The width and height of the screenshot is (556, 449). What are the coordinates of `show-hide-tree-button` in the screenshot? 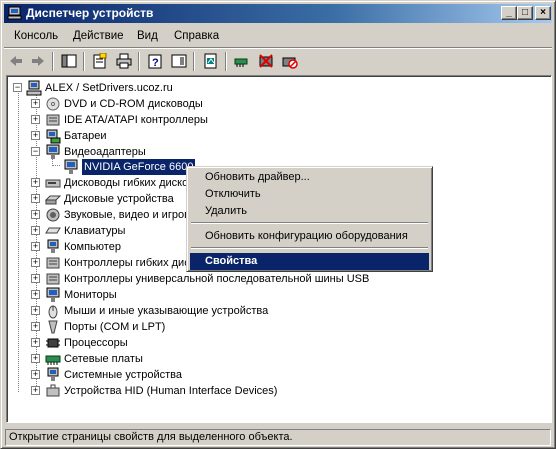 It's located at (69, 61).